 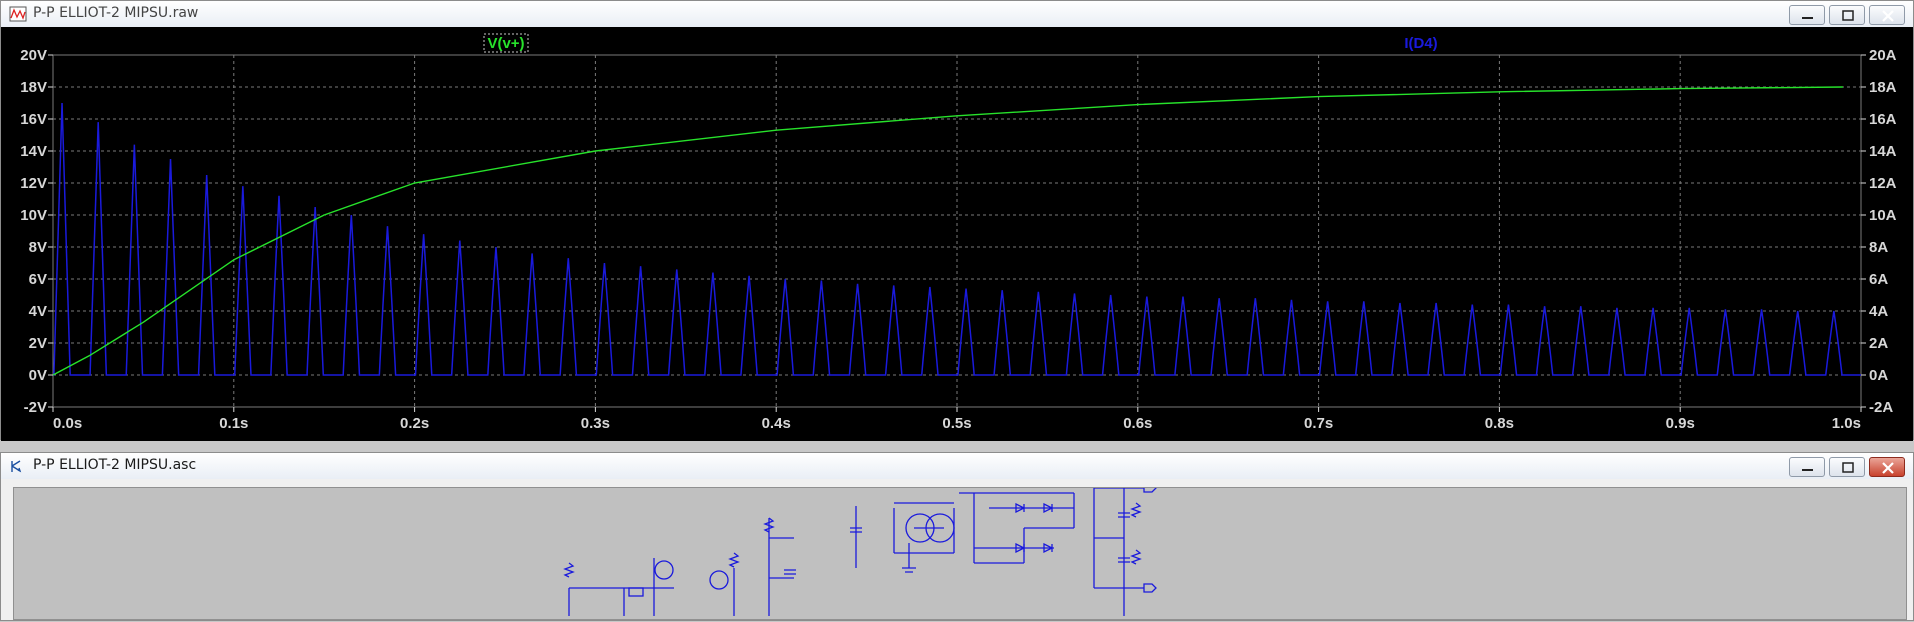 What do you see at coordinates (33, 151) in the screenshot?
I see `y-left-tick-label: 14V` at bounding box center [33, 151].